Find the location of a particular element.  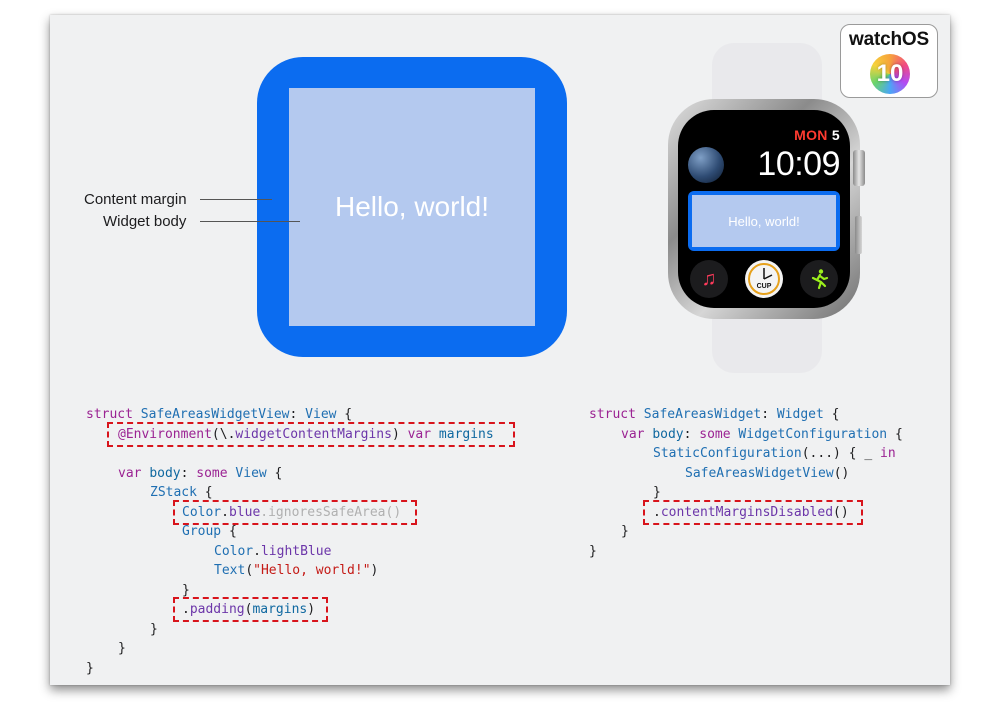

content-margin-label: Content margin is located at coordinates (135, 199).